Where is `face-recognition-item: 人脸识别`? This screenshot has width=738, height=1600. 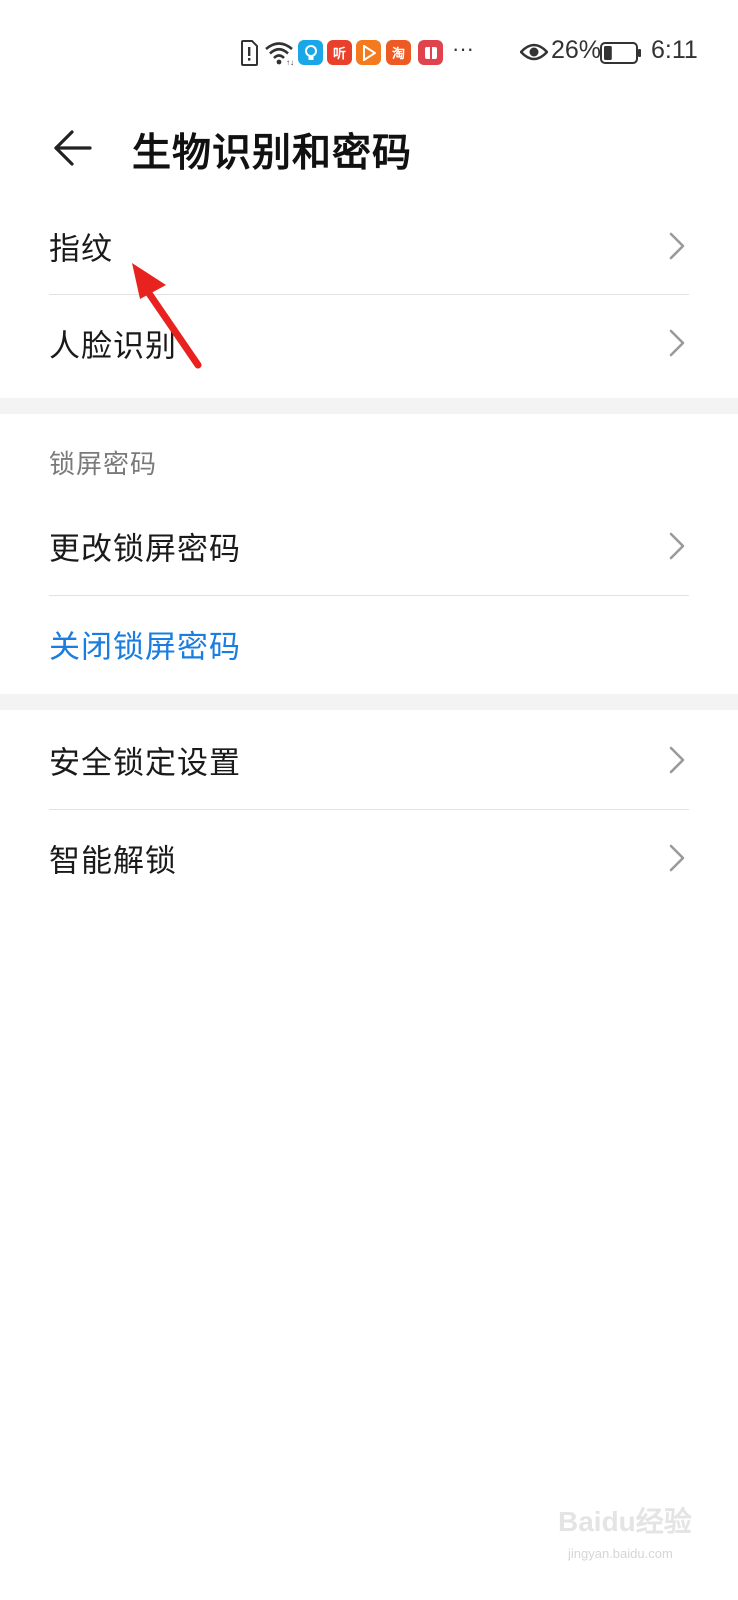 face-recognition-item: 人脸识别 is located at coordinates (369, 343).